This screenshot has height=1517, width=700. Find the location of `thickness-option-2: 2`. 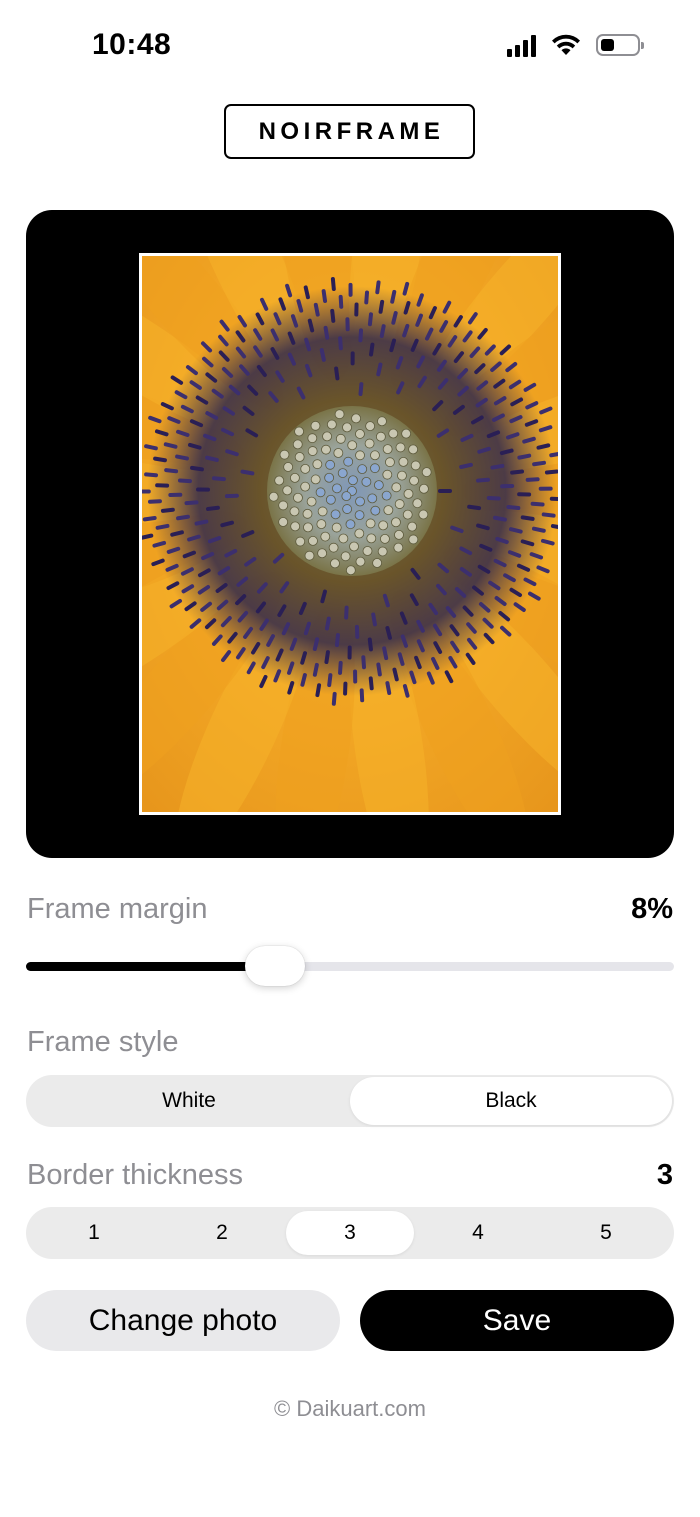

thickness-option-2: 2 is located at coordinates (222, 1233).